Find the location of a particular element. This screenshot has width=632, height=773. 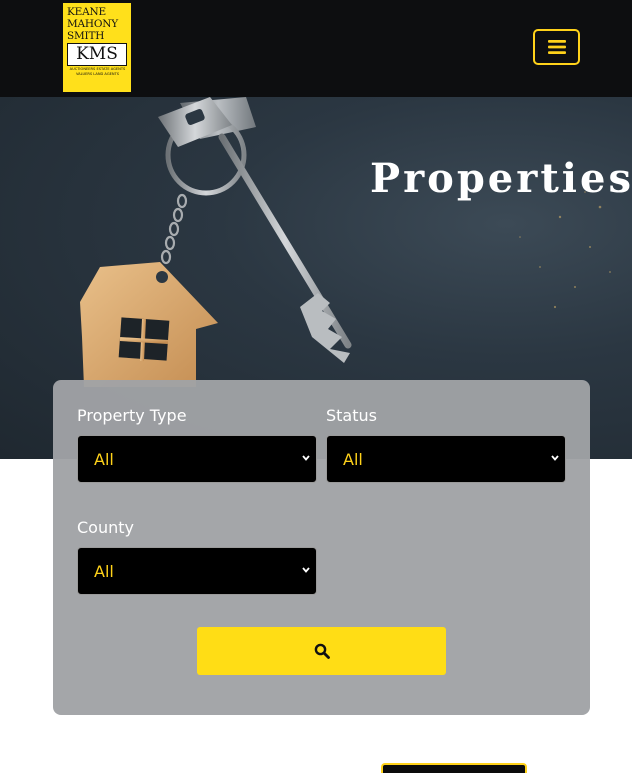

property-type-label: Property Type is located at coordinates (132, 415).